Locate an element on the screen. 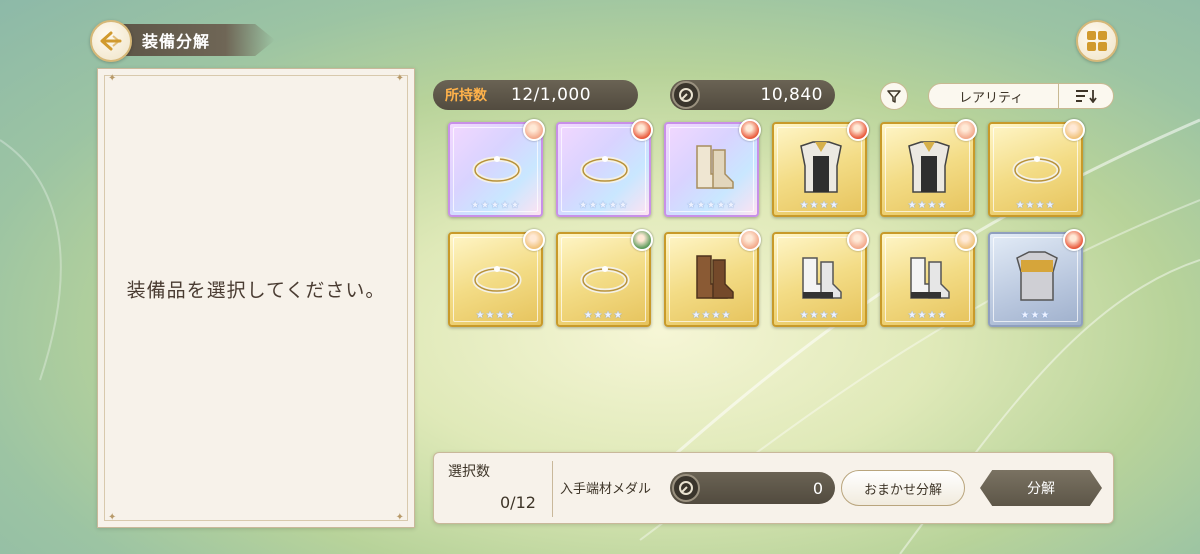 The height and width of the screenshot is (554, 1200). obtain-medal-label: 入手端材メダル is located at coordinates (606, 489).